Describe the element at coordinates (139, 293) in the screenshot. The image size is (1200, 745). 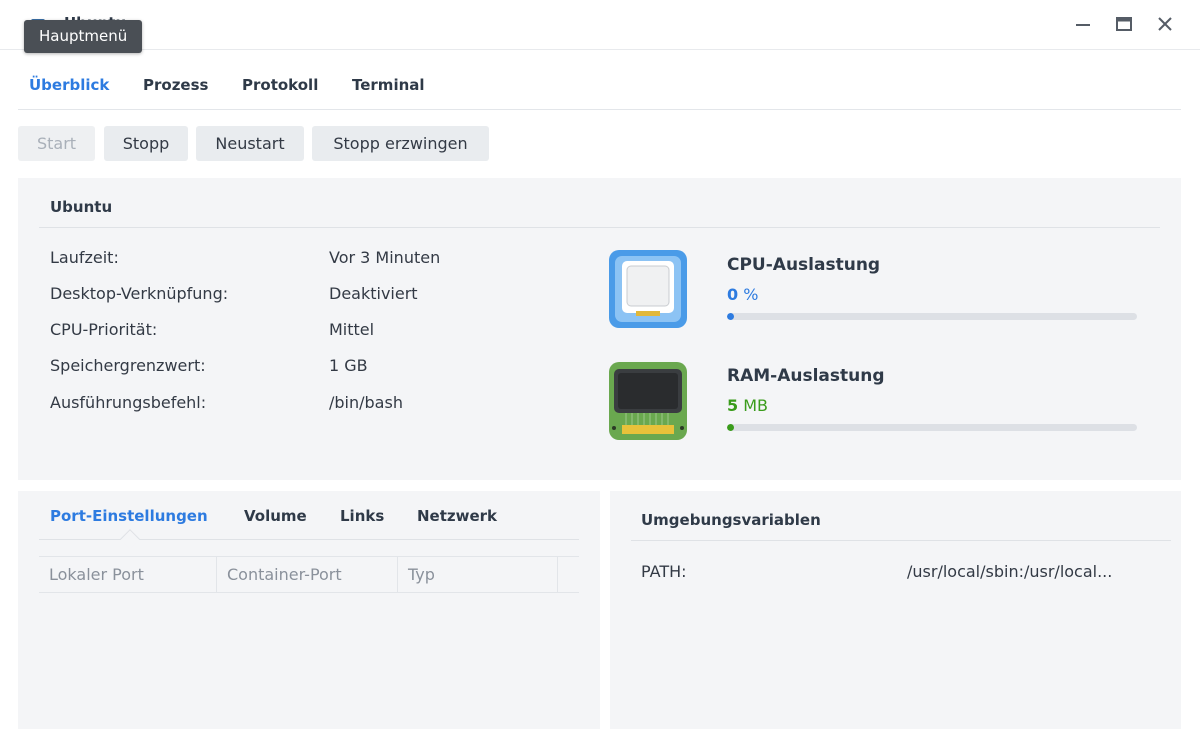
I see `info-label: Desktop-Verknüpfung:` at that location.